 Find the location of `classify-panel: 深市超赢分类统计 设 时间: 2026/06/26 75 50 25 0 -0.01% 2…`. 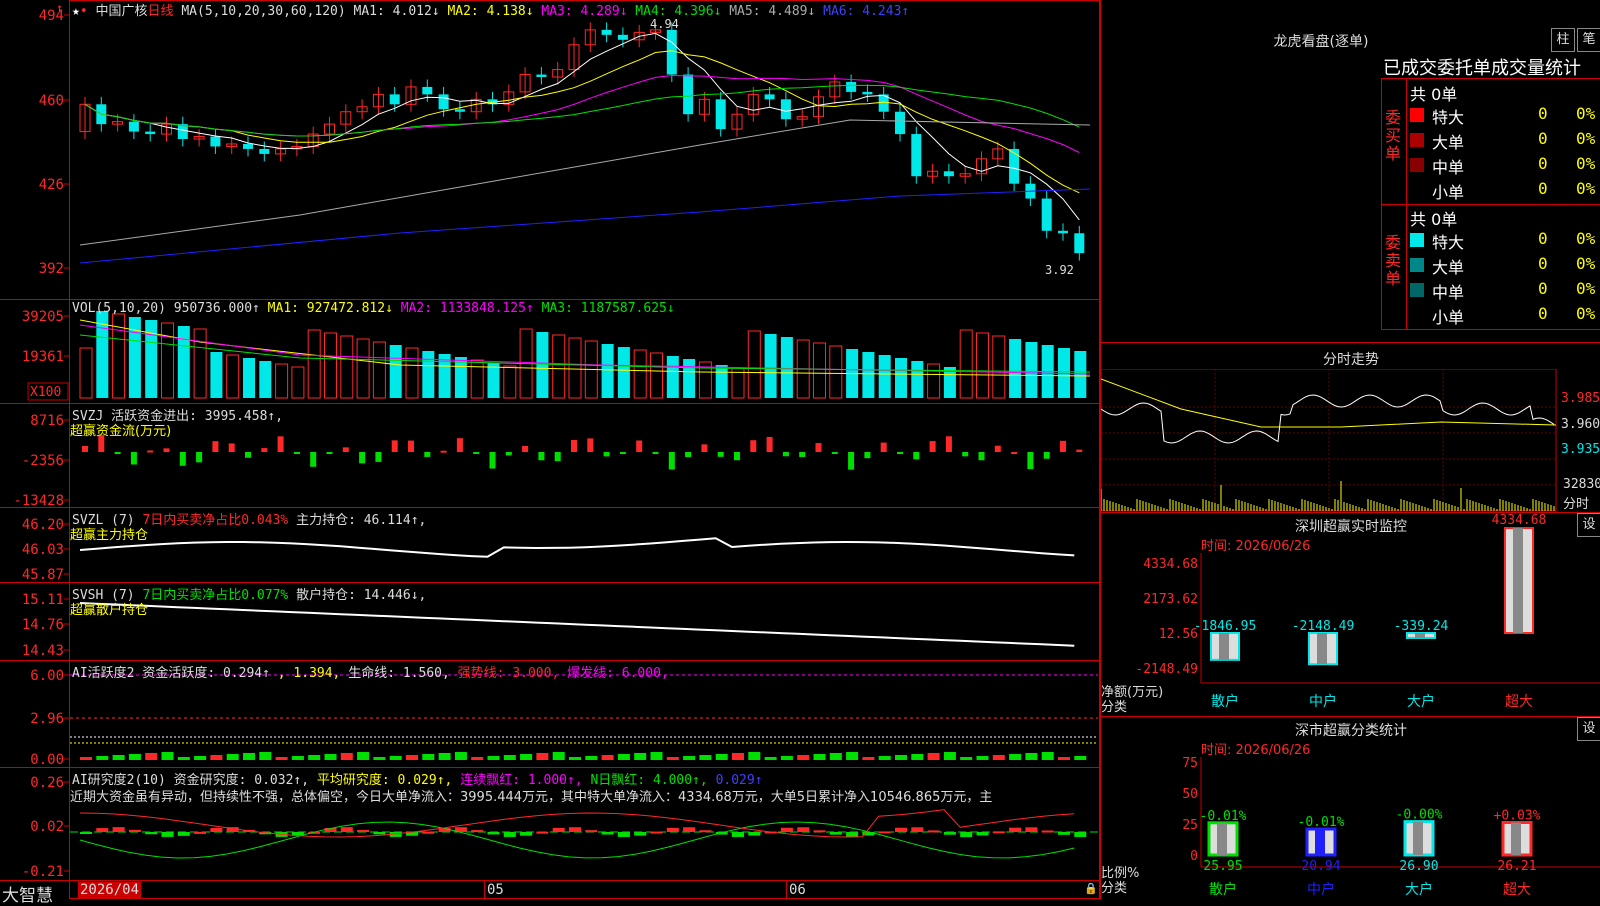

classify-panel: 深市超赢分类统计 设 时间: 2026/06/26 75 50 25 0 -0.01% 2… is located at coordinates (1350, 808).